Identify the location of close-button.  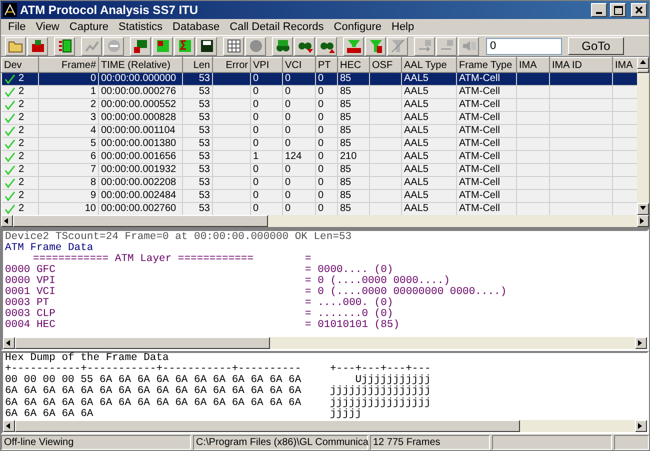
(639, 10).